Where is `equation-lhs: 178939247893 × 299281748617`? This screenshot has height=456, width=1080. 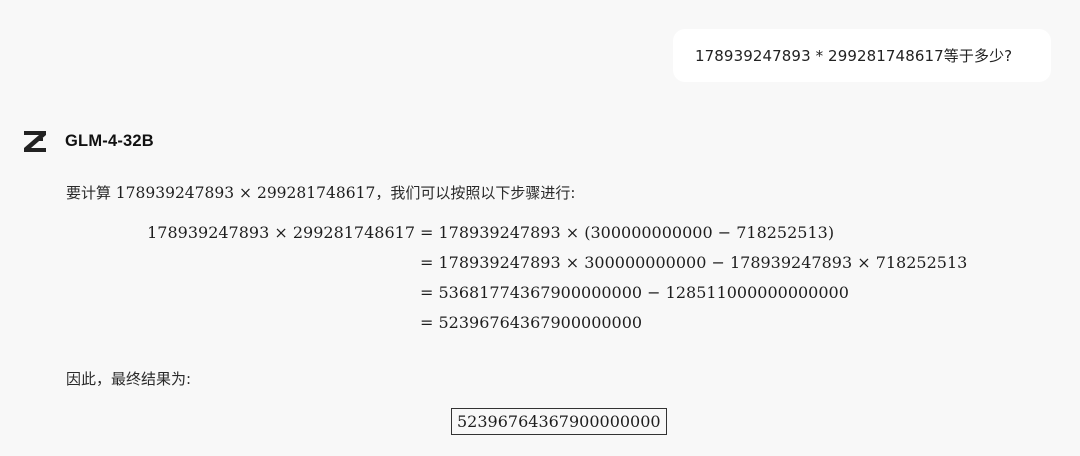 equation-lhs: 178939247893 × 299281748617 is located at coordinates (281, 232).